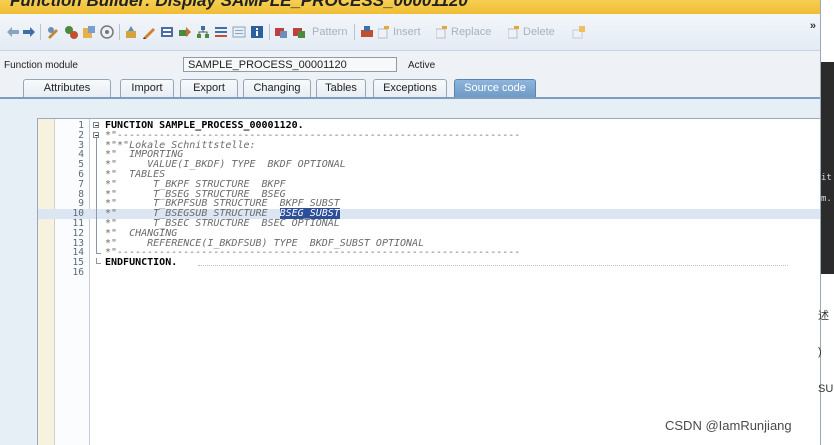 This screenshot has height=445, width=834. What do you see at coordinates (827, 168) in the screenshot?
I see `background-terminal-window: it m.` at bounding box center [827, 168].